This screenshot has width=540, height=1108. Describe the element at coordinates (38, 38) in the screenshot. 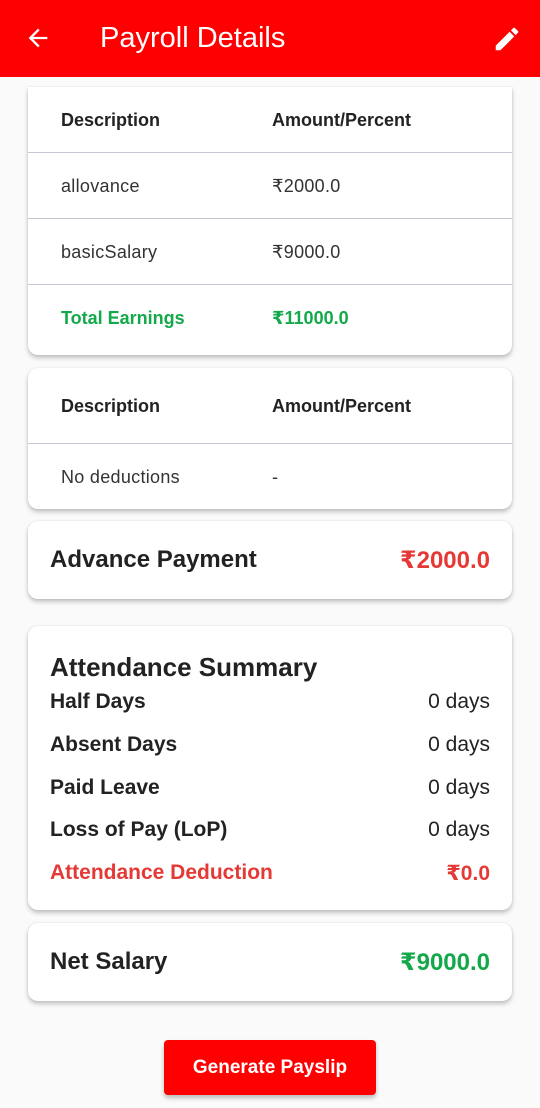

I see `back-arrow-icon` at that location.